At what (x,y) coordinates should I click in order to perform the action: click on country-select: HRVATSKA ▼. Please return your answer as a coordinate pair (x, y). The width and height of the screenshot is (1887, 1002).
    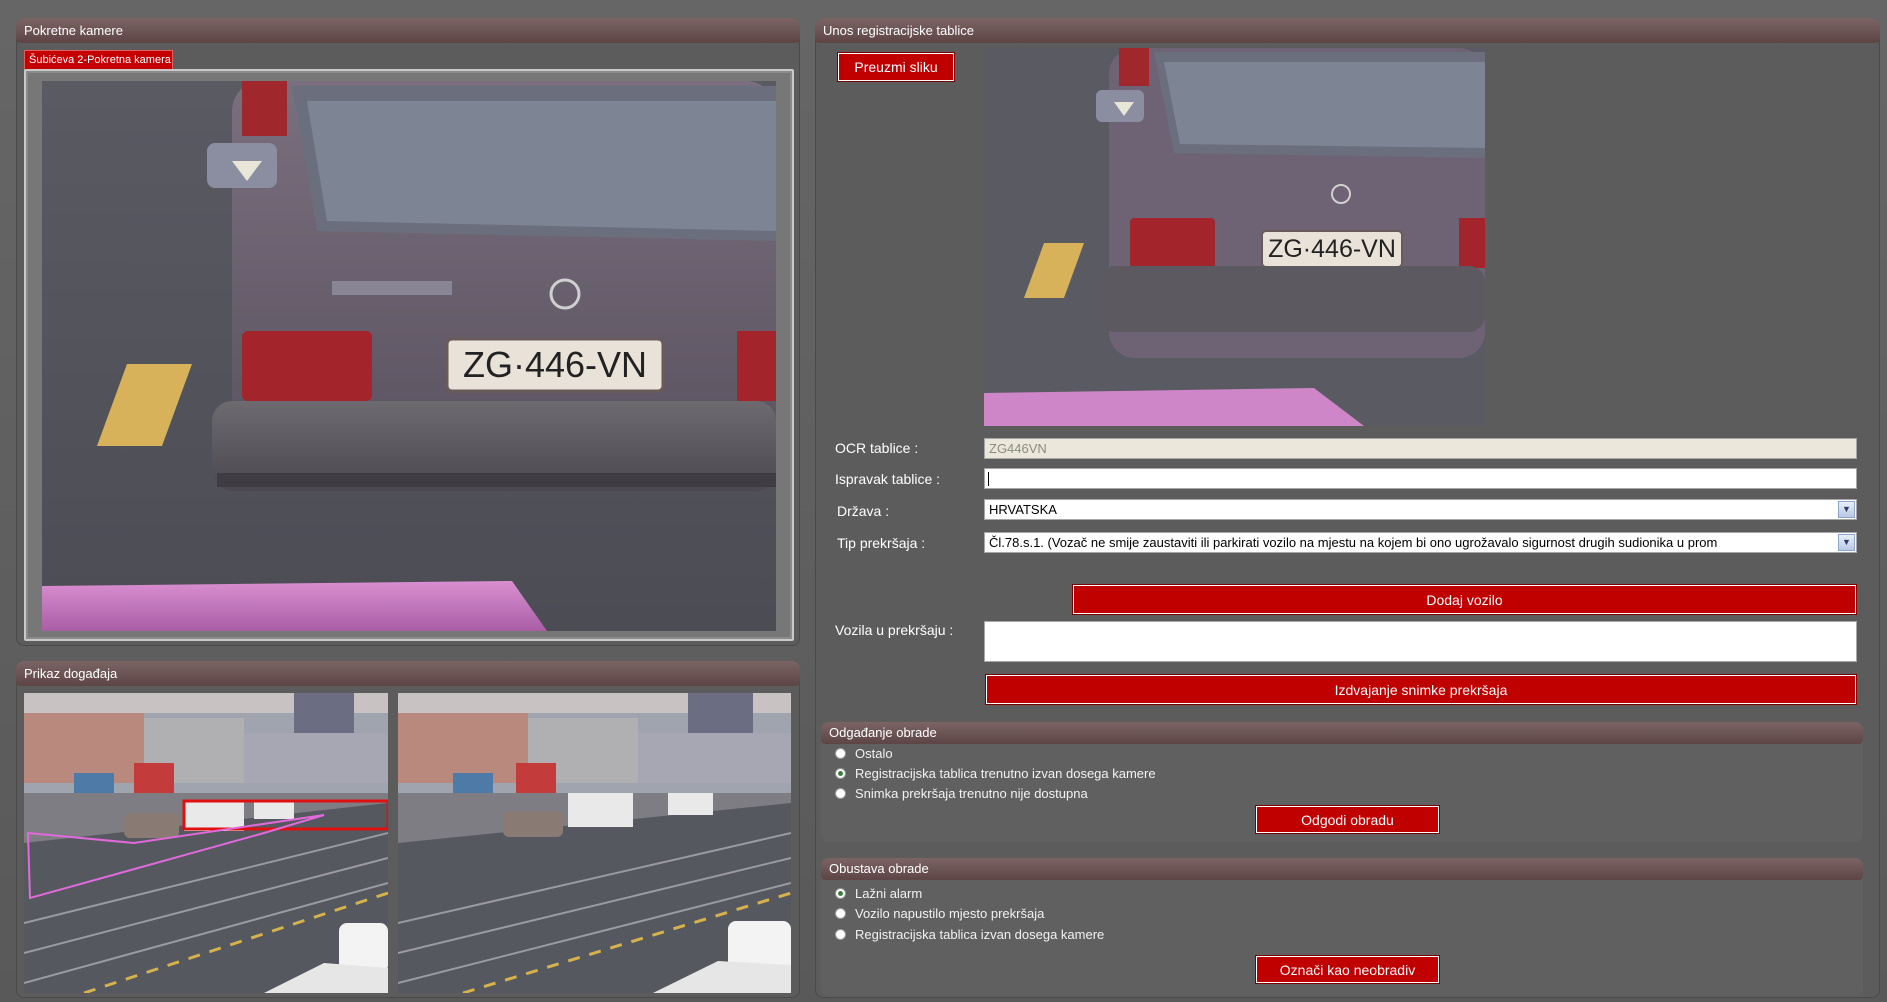
    Looking at the image, I should click on (1420, 509).